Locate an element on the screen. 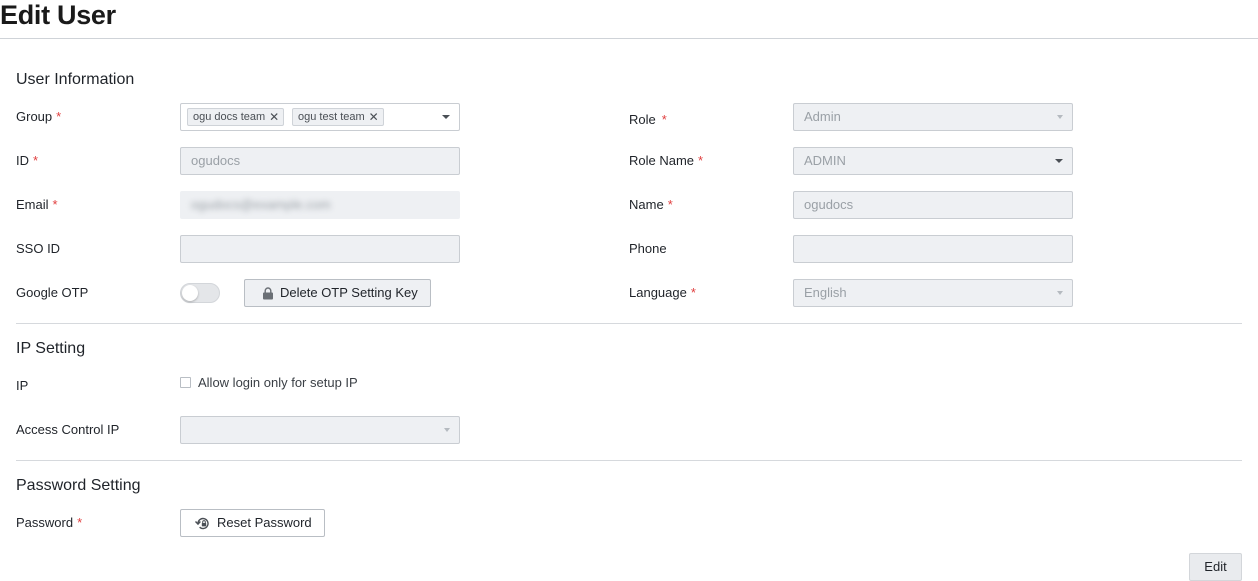 The width and height of the screenshot is (1258, 581). role-name-label: Role Name * is located at coordinates (666, 160).